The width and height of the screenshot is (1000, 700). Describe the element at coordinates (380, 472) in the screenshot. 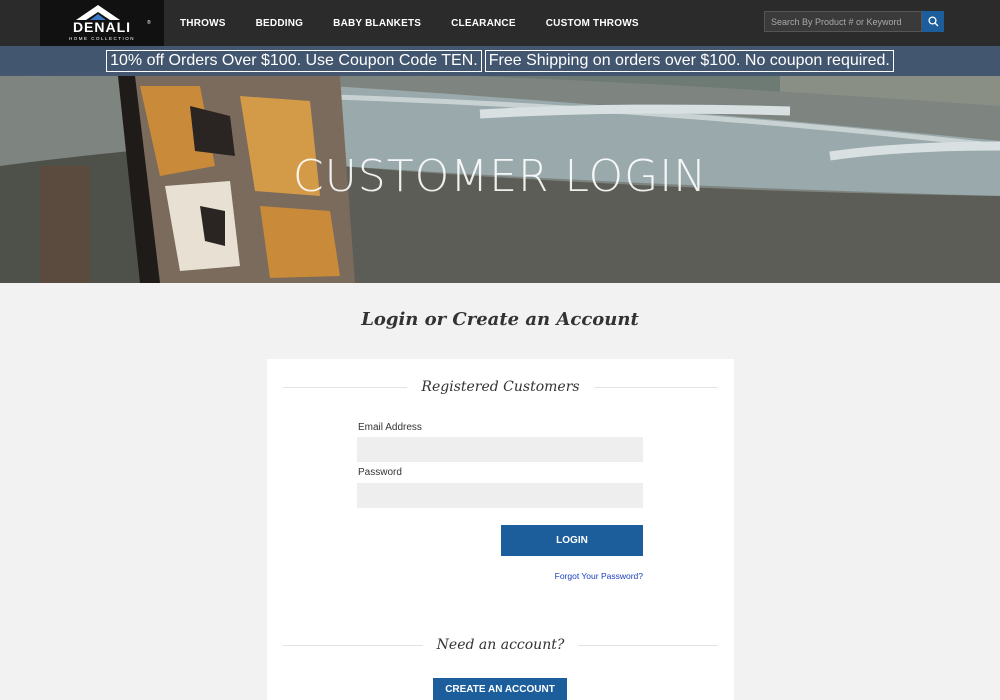

I see `password-label: Password` at that location.